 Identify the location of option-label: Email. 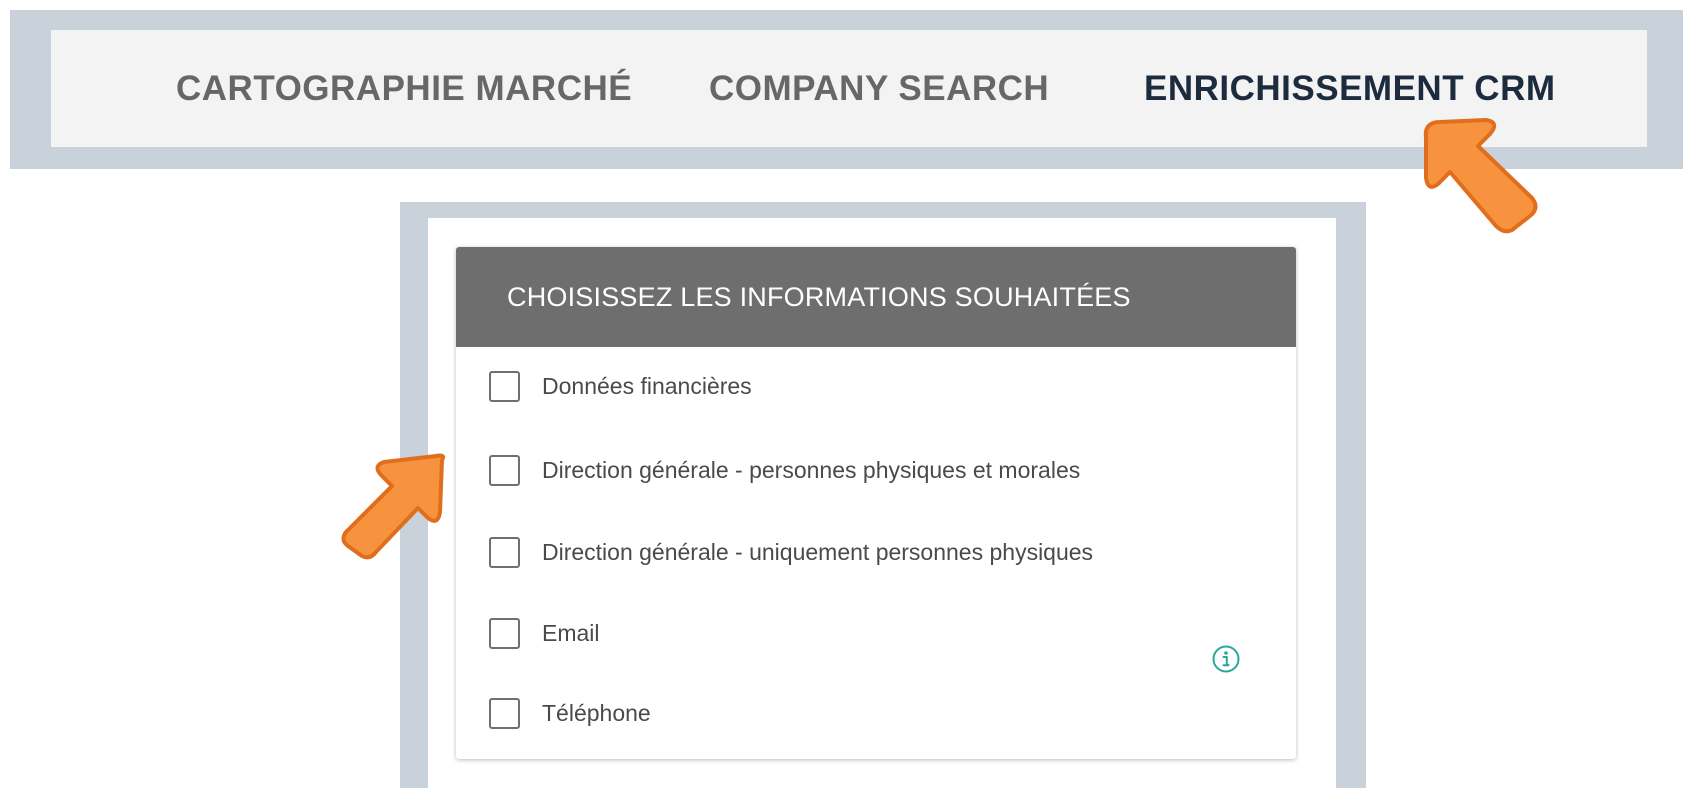
(571, 632).